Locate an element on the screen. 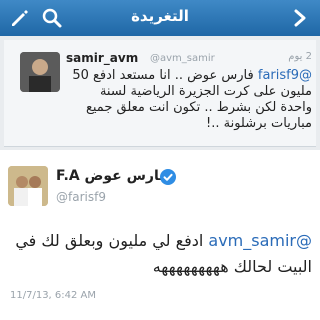  top-bar: التغريدة is located at coordinates (160, 18).